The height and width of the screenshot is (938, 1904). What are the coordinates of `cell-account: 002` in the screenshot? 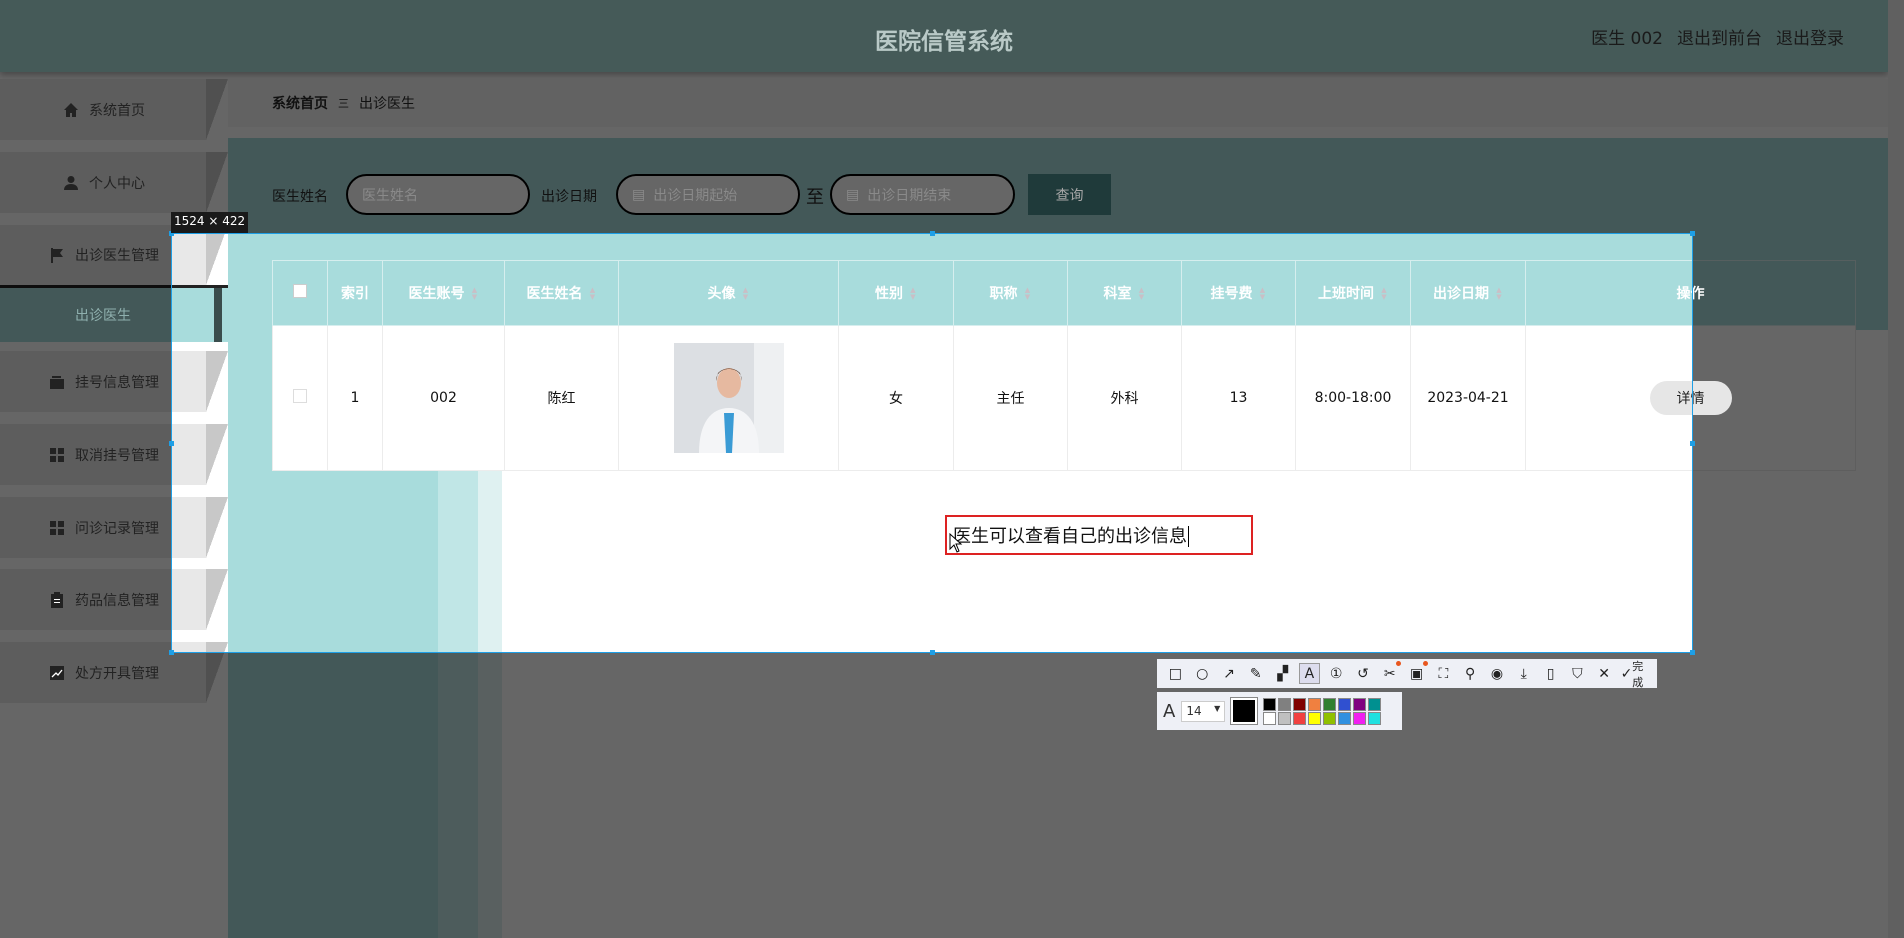 It's located at (443, 398).